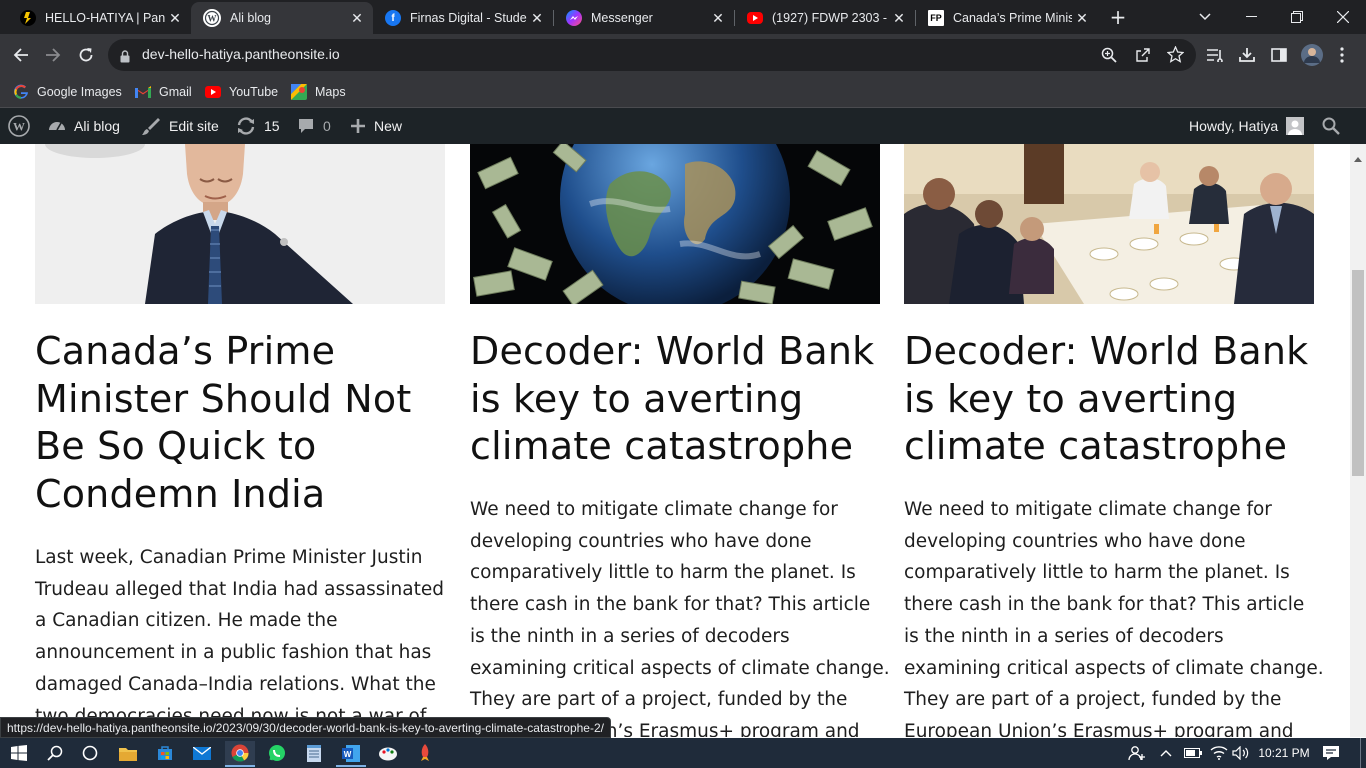  What do you see at coordinates (1215, 55) in the screenshot?
I see `reading-list-icon` at bounding box center [1215, 55].